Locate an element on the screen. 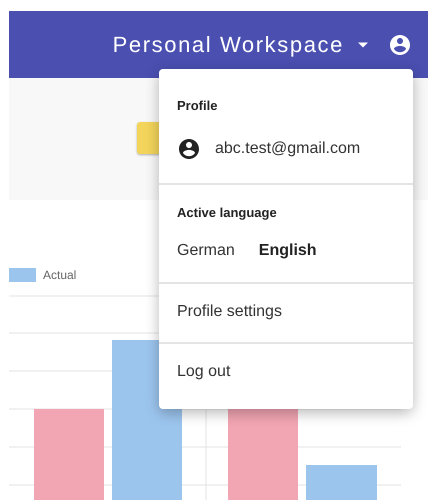 The height and width of the screenshot is (502, 428). legend-label: Actual is located at coordinates (59, 275).